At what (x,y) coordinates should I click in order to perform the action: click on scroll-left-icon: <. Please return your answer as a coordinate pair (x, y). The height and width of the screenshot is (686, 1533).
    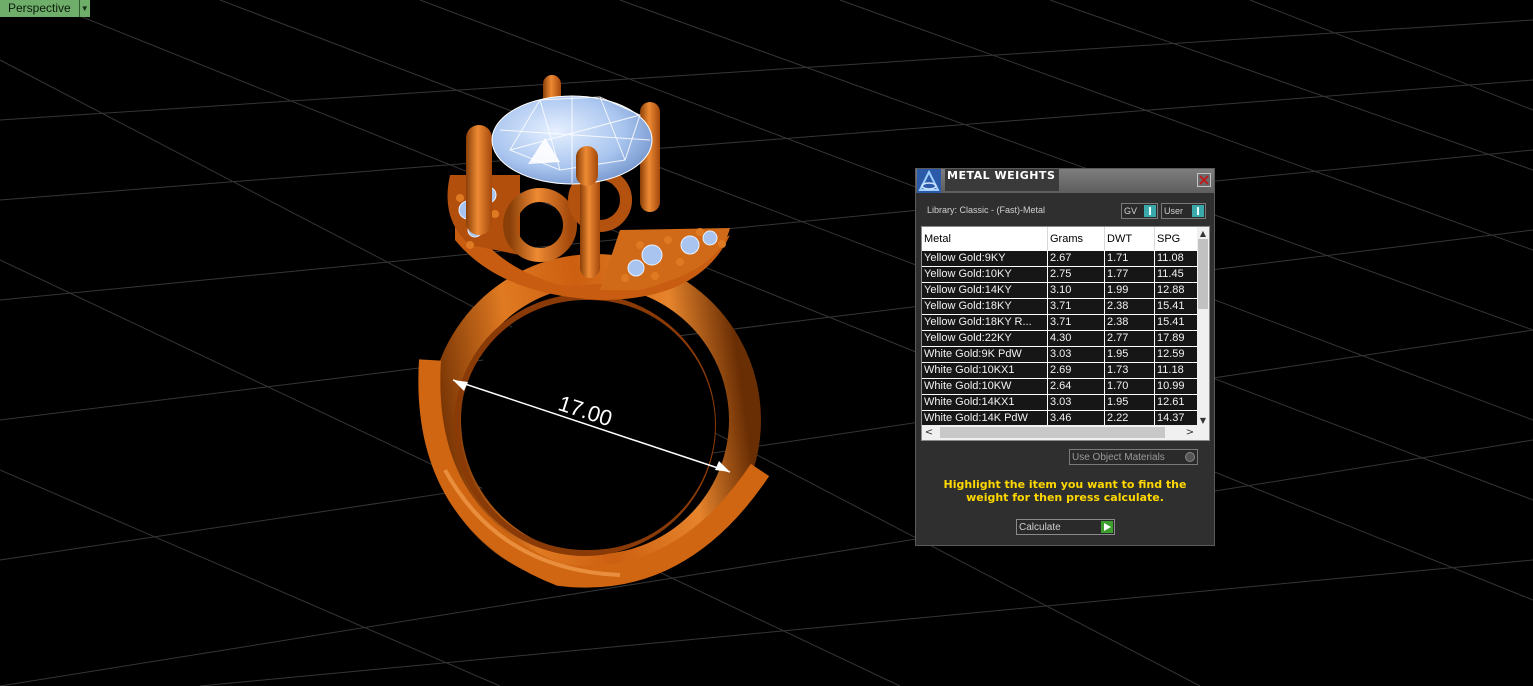
    Looking at the image, I should click on (929, 432).